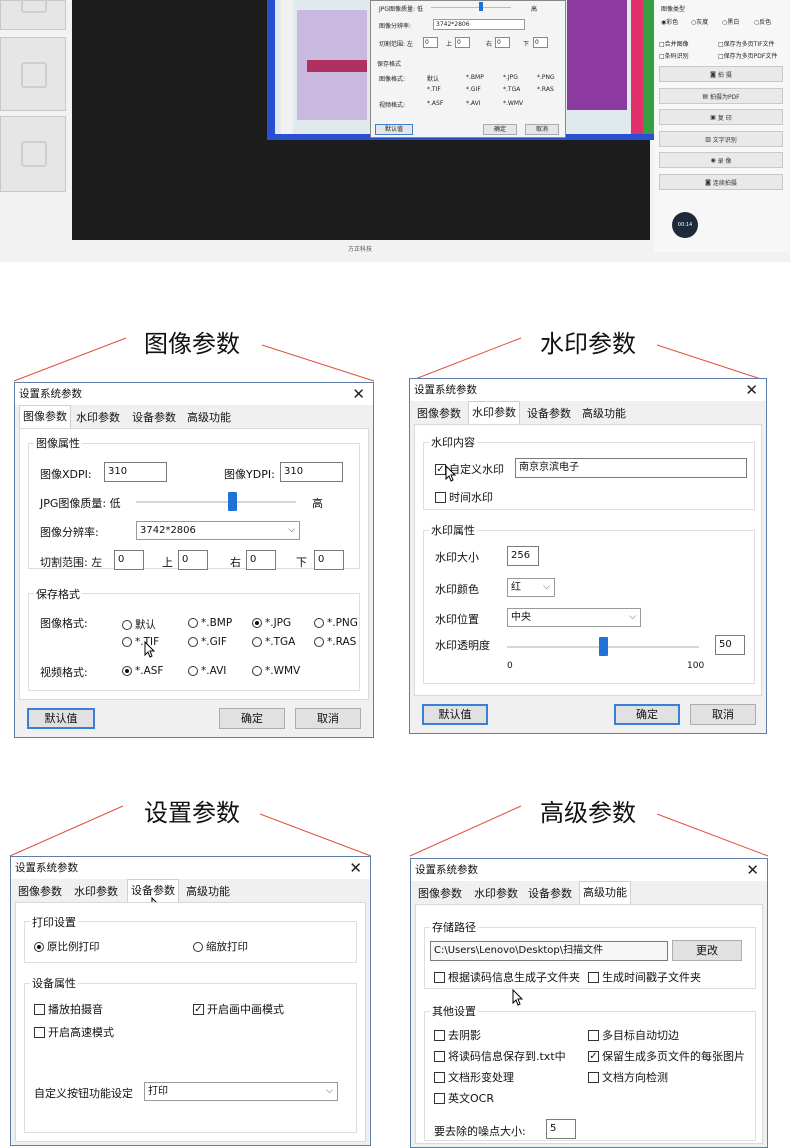  I want to click on shutter-sound-checkbox: 播放拍摄音, so click(68, 1009).